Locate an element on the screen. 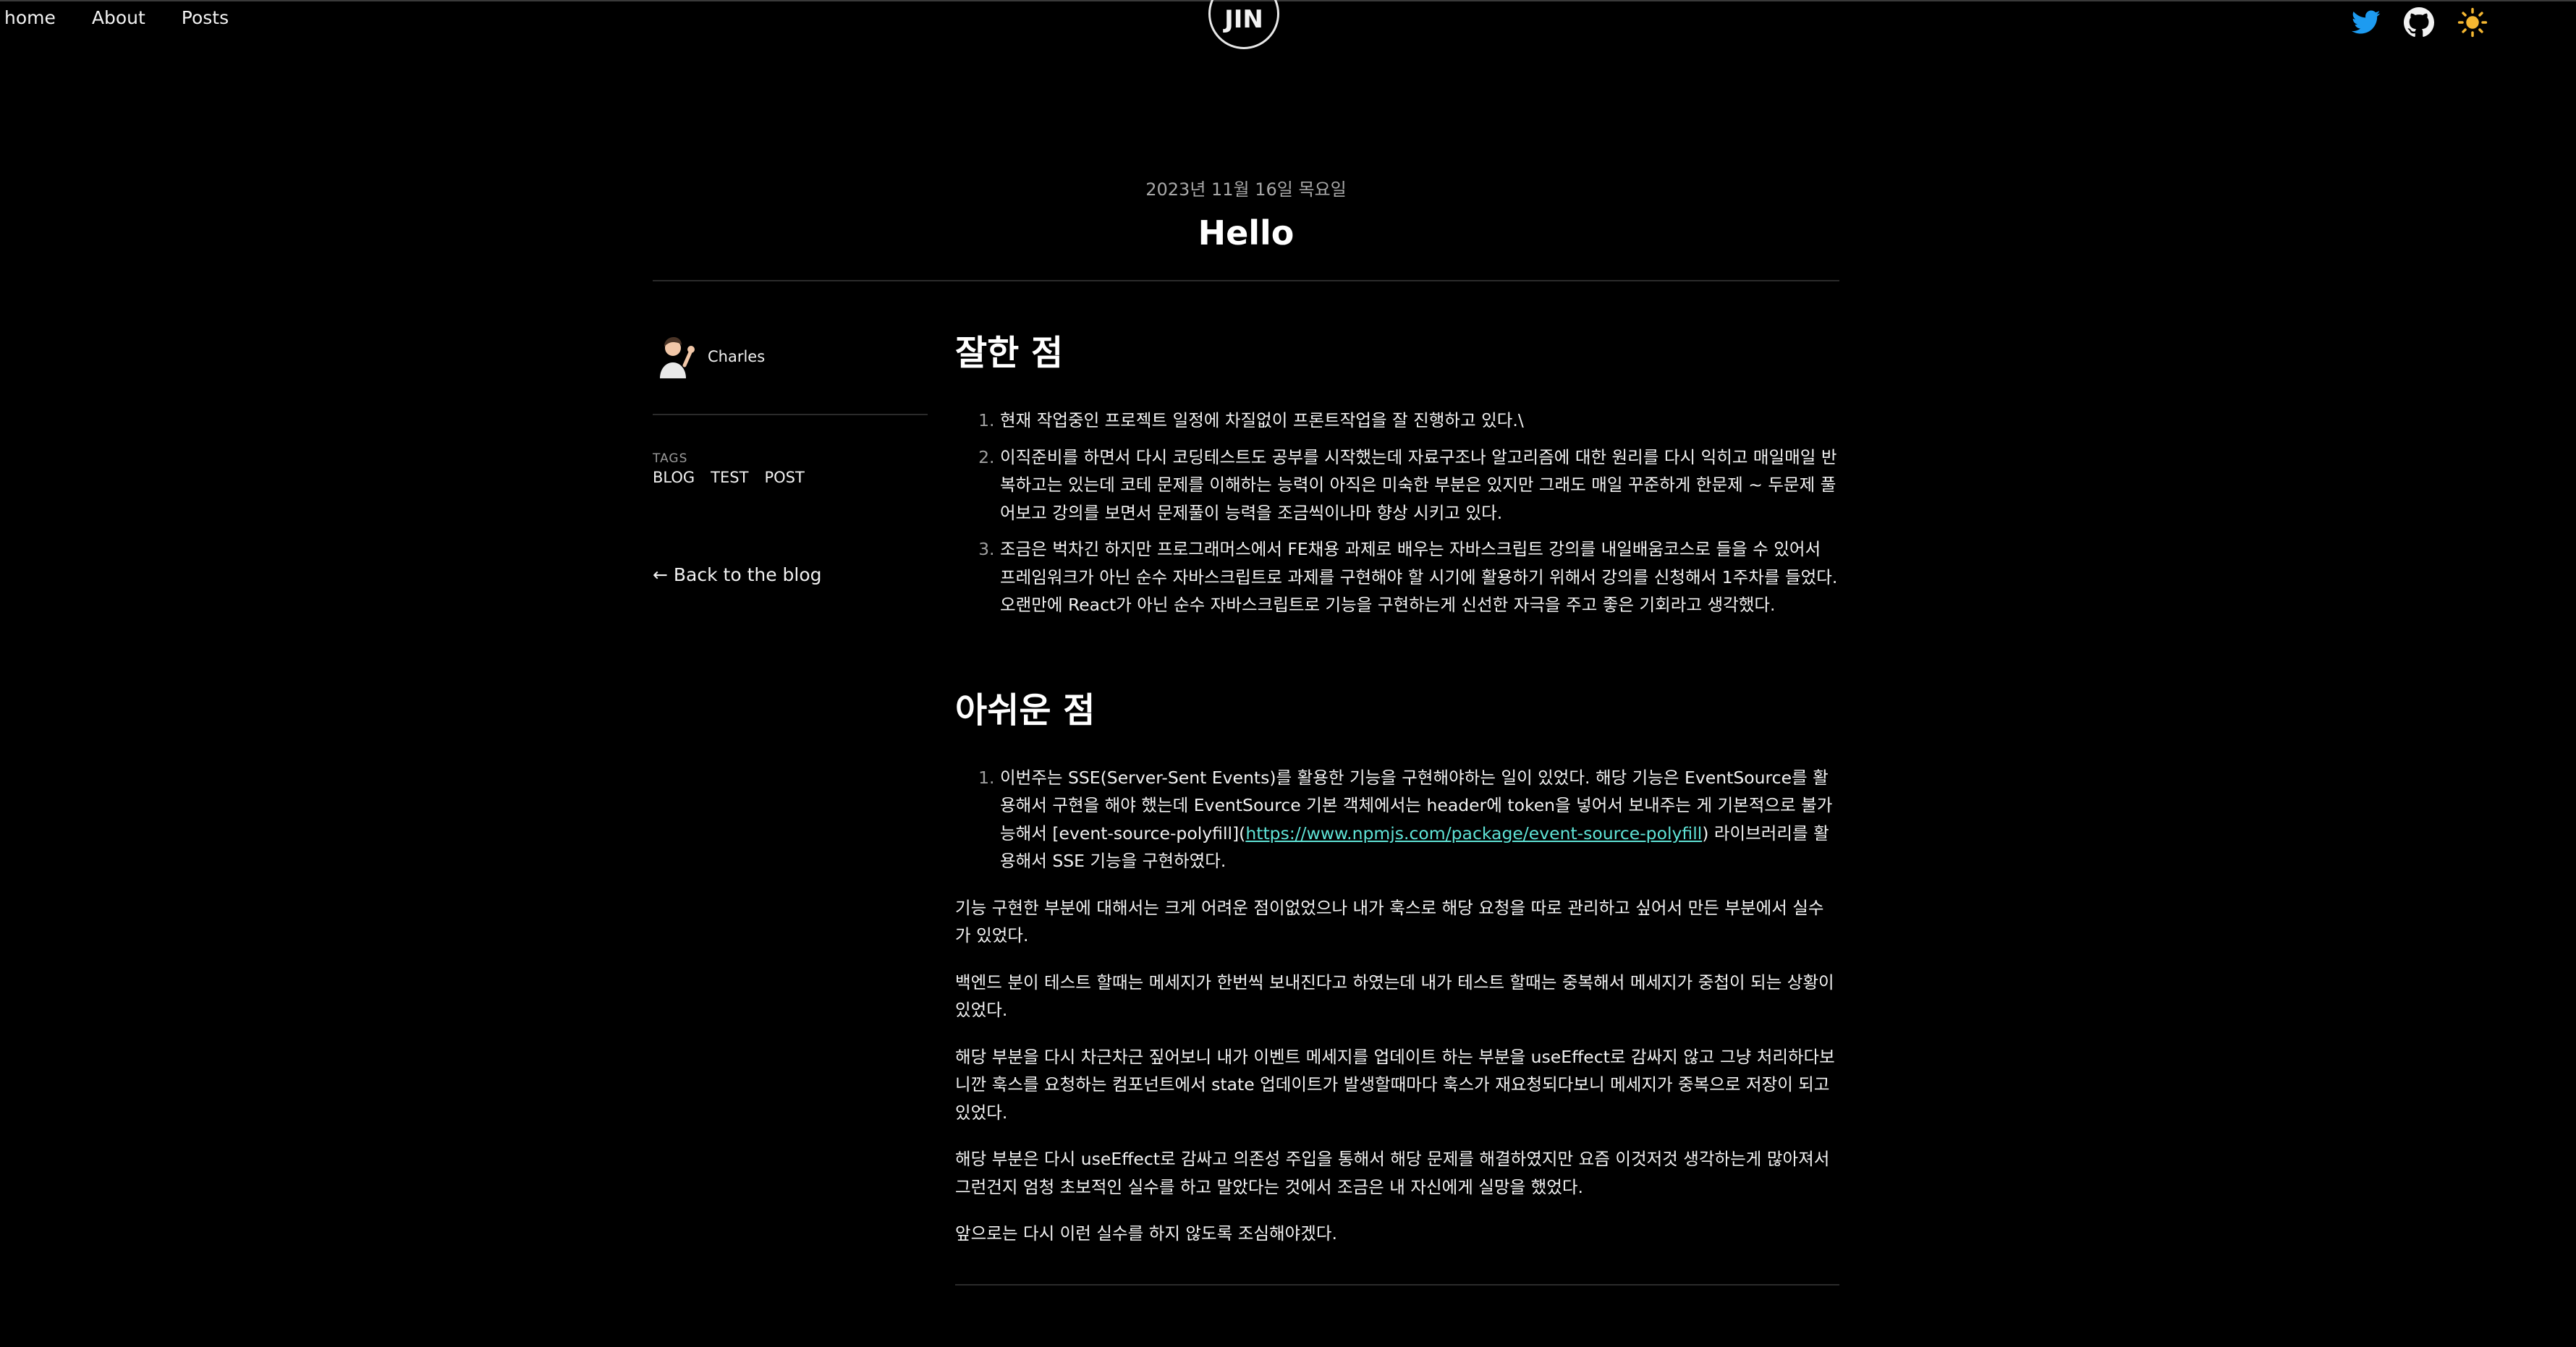  nav-about-link: About is located at coordinates (118, 17).